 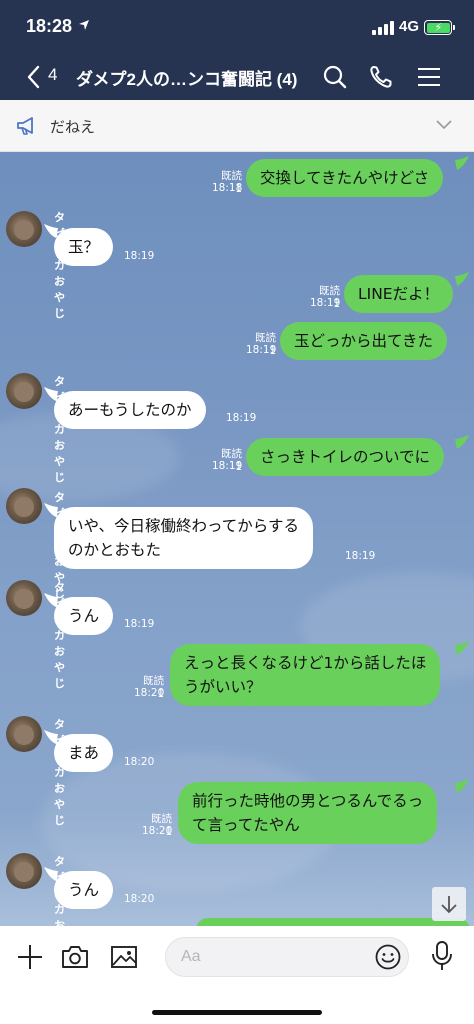 I want to click on unread-count: 4, so click(x=53, y=74).